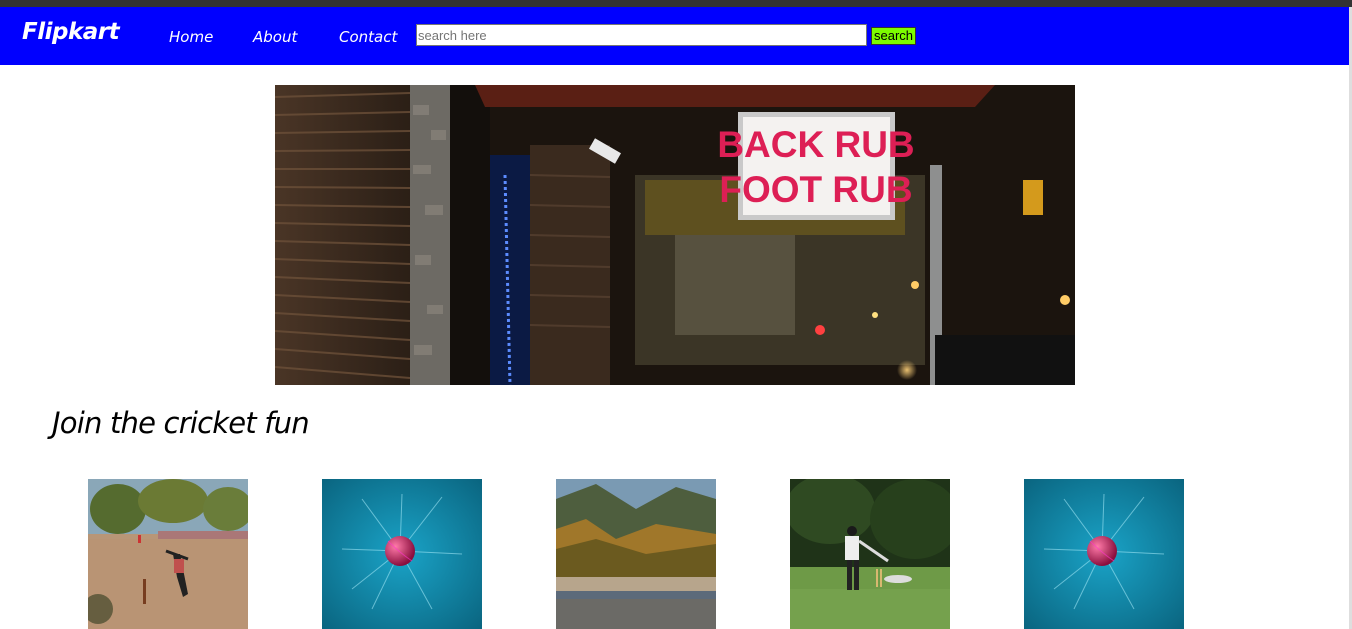  Describe the element at coordinates (181, 423) in the screenshot. I see `section-title: Join the cricket fun` at that location.